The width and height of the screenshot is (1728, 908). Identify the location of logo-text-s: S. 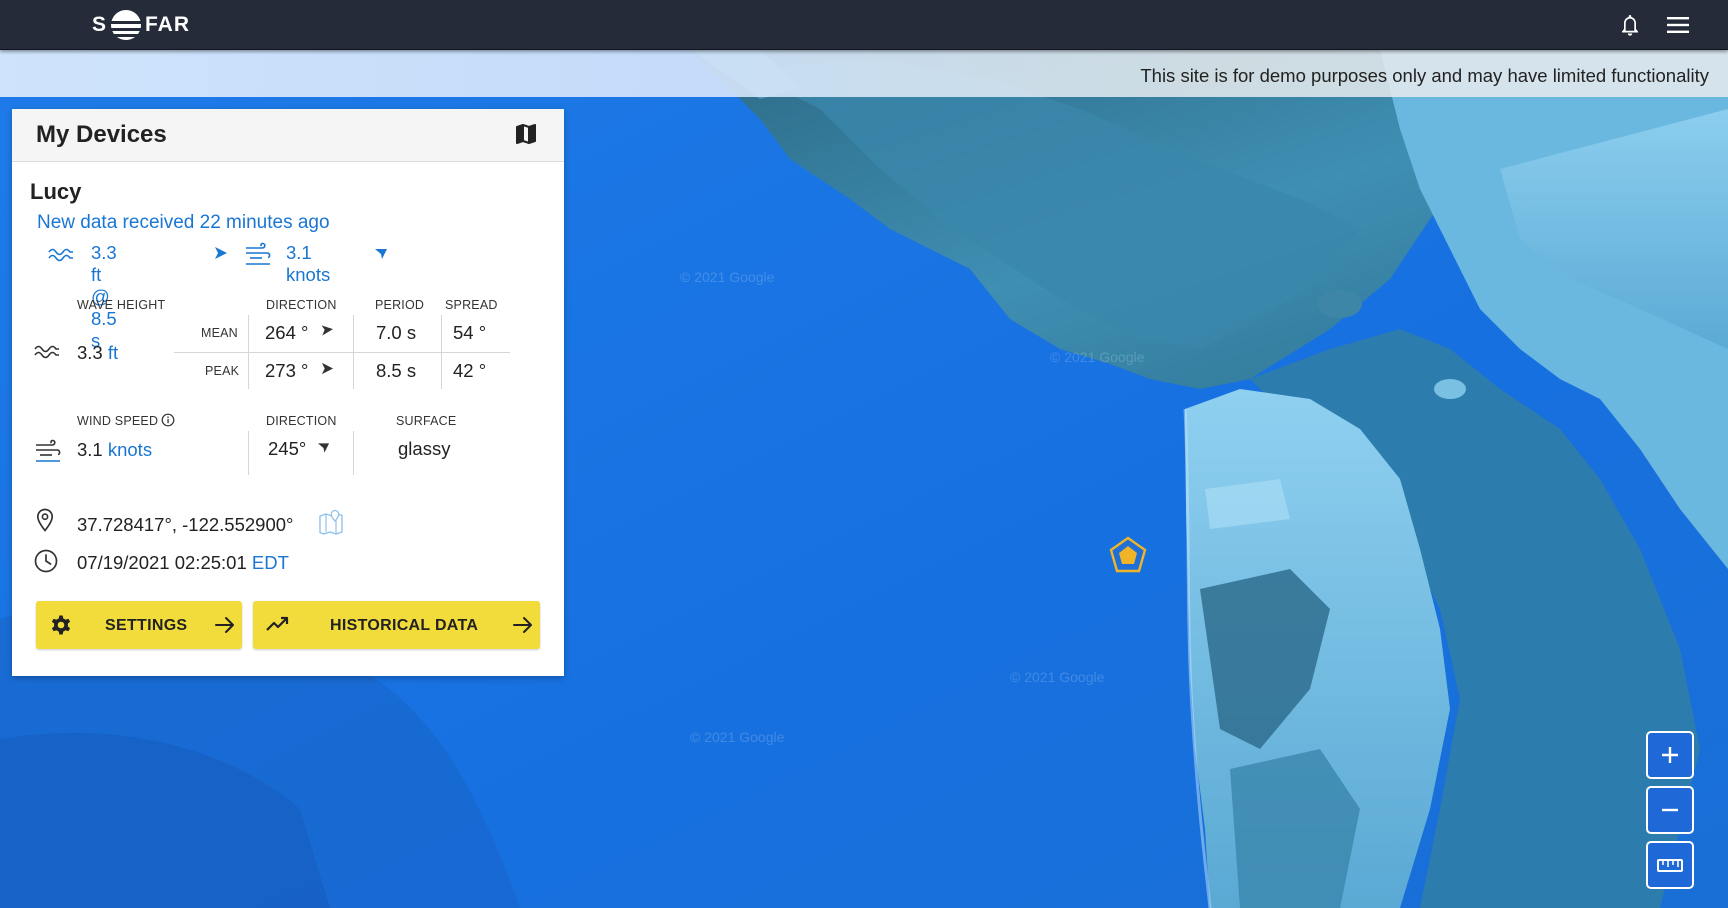
(100, 24).